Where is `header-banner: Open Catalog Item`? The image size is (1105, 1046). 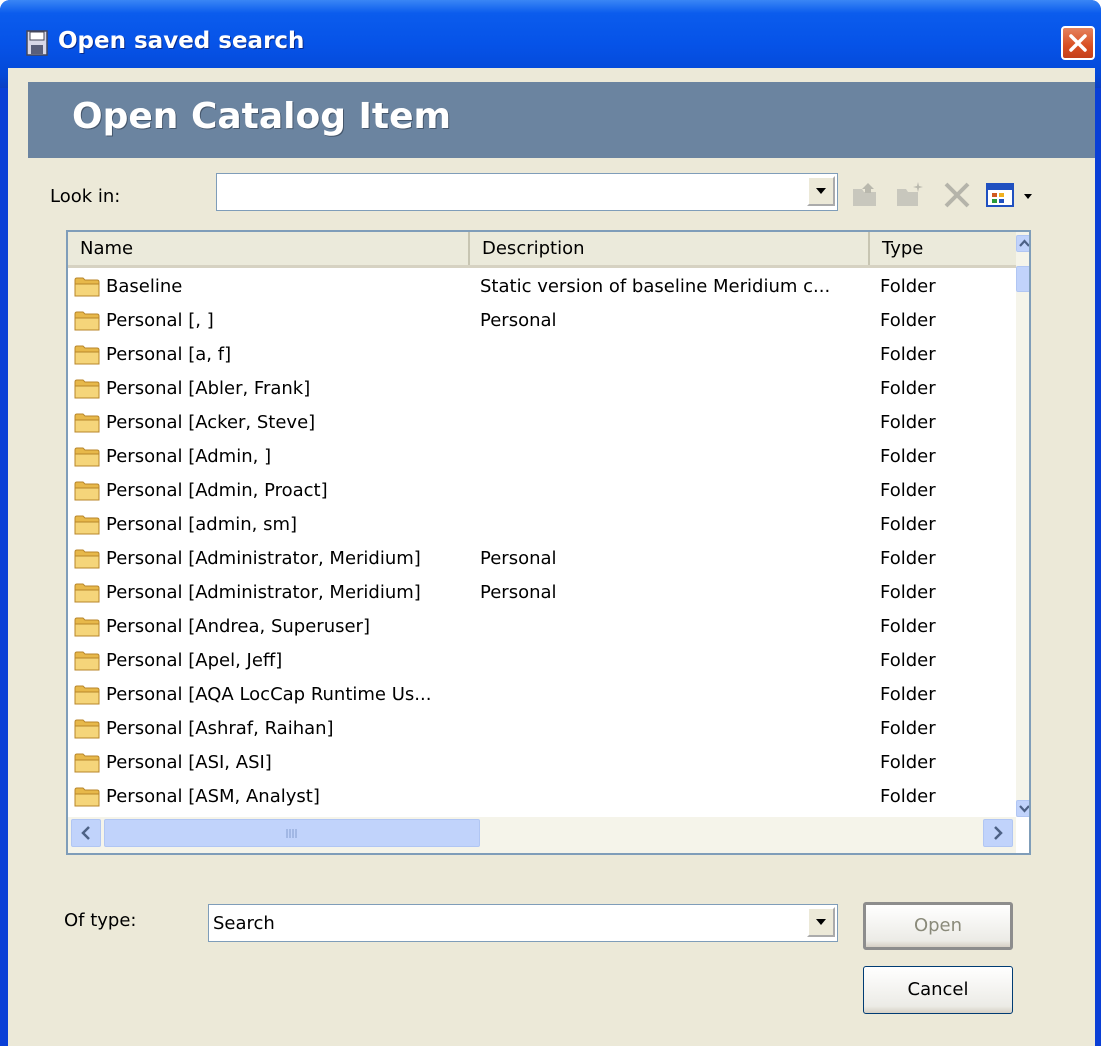 header-banner: Open Catalog Item is located at coordinates (561, 120).